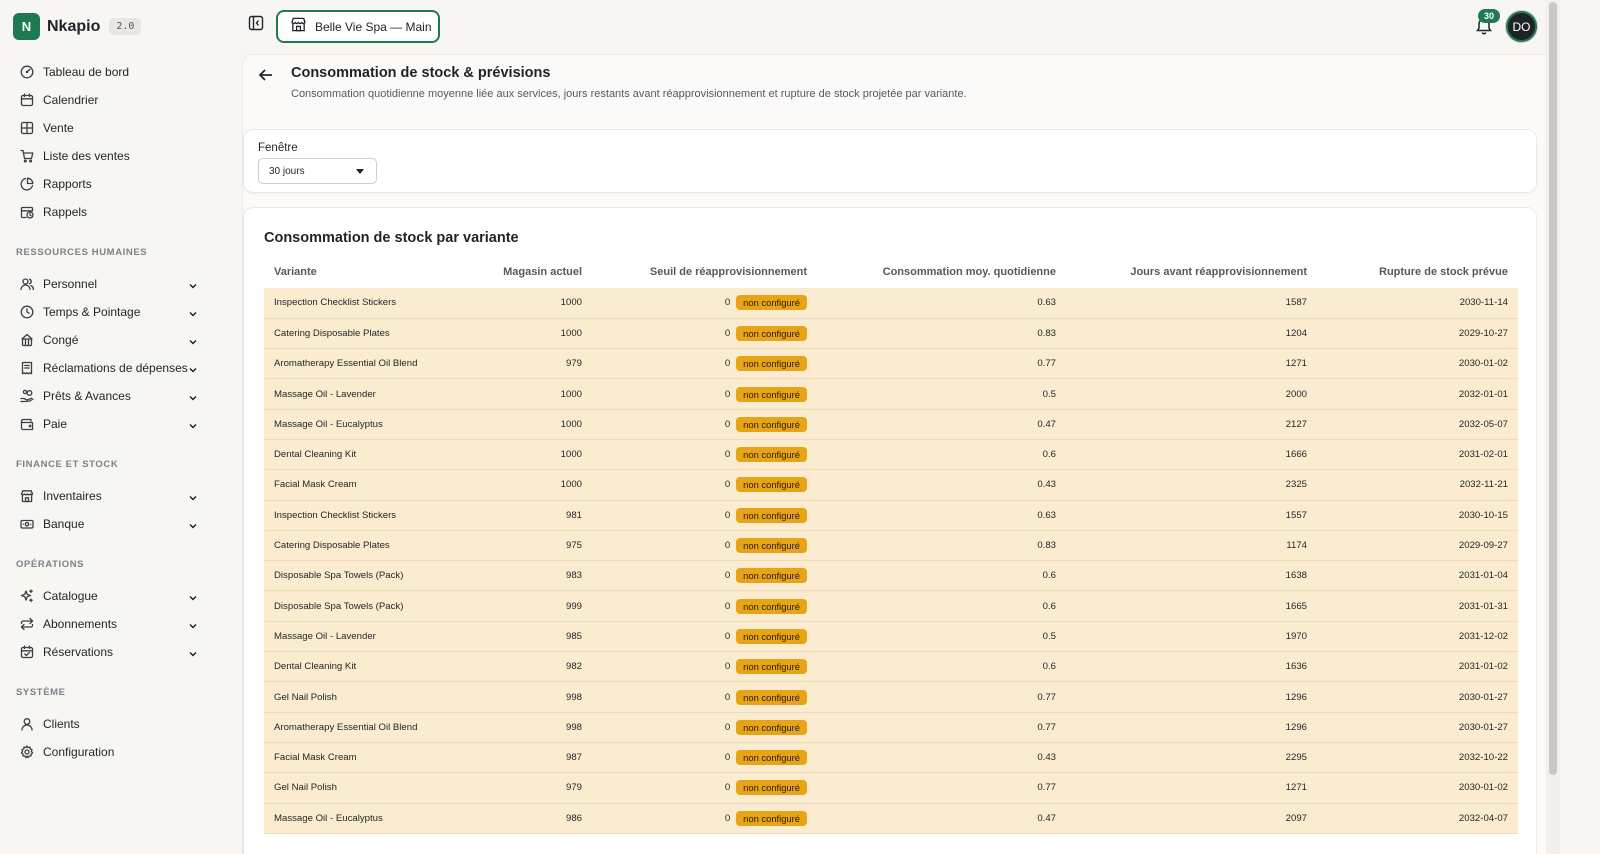 The image size is (1600, 854). What do you see at coordinates (111, 624) in the screenshot?
I see `sidebar-item-abonnements: Abonnements` at bounding box center [111, 624].